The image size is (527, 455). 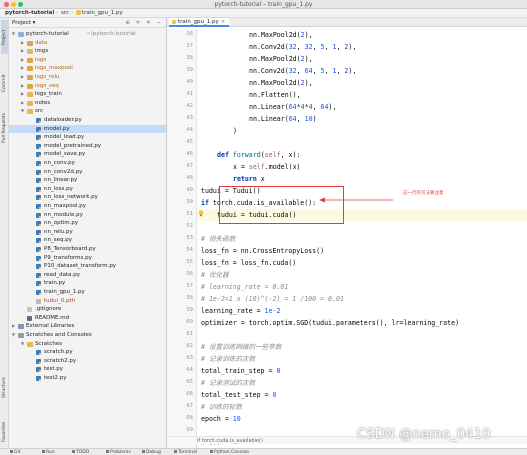 What do you see at coordinates (15, 452) in the screenshot?
I see `tool-window-git: Git` at bounding box center [15, 452].